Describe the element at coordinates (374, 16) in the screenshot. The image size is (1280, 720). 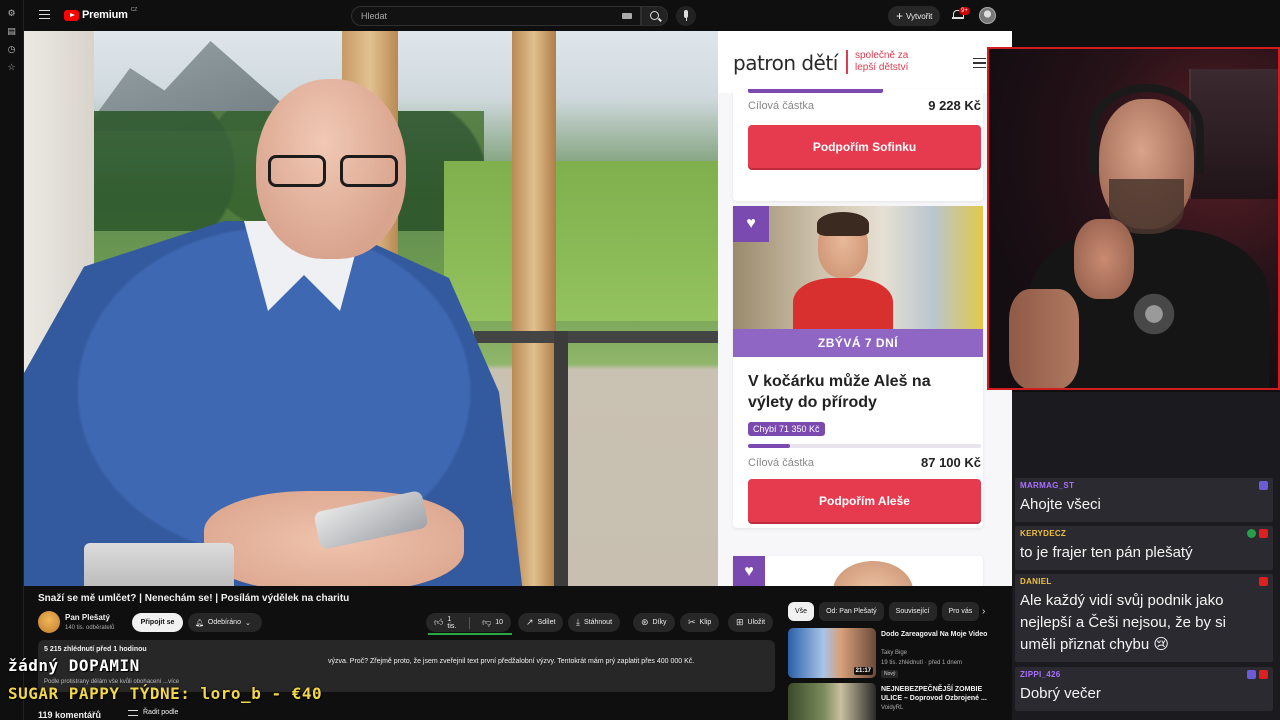
I see `search-placeholder: Hledat` at that location.